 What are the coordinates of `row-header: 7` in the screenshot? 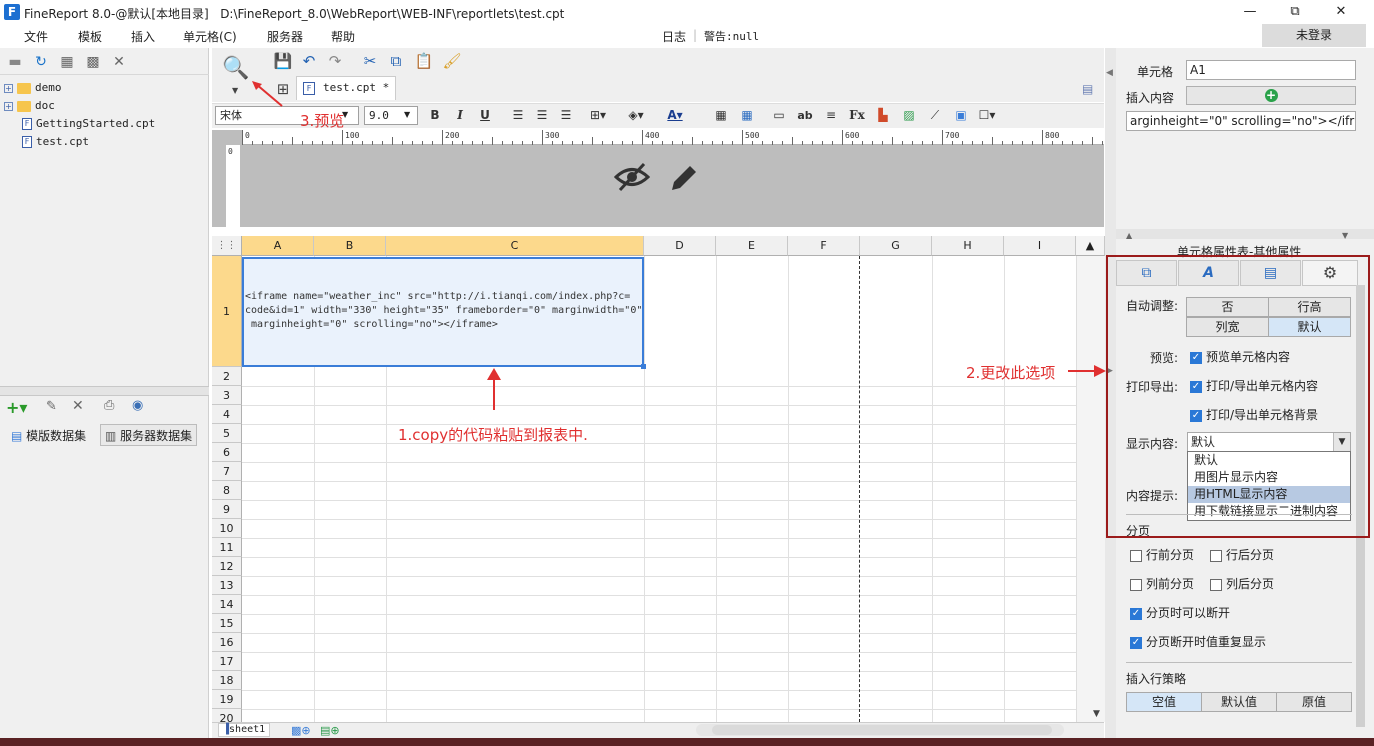 It's located at (227, 471).